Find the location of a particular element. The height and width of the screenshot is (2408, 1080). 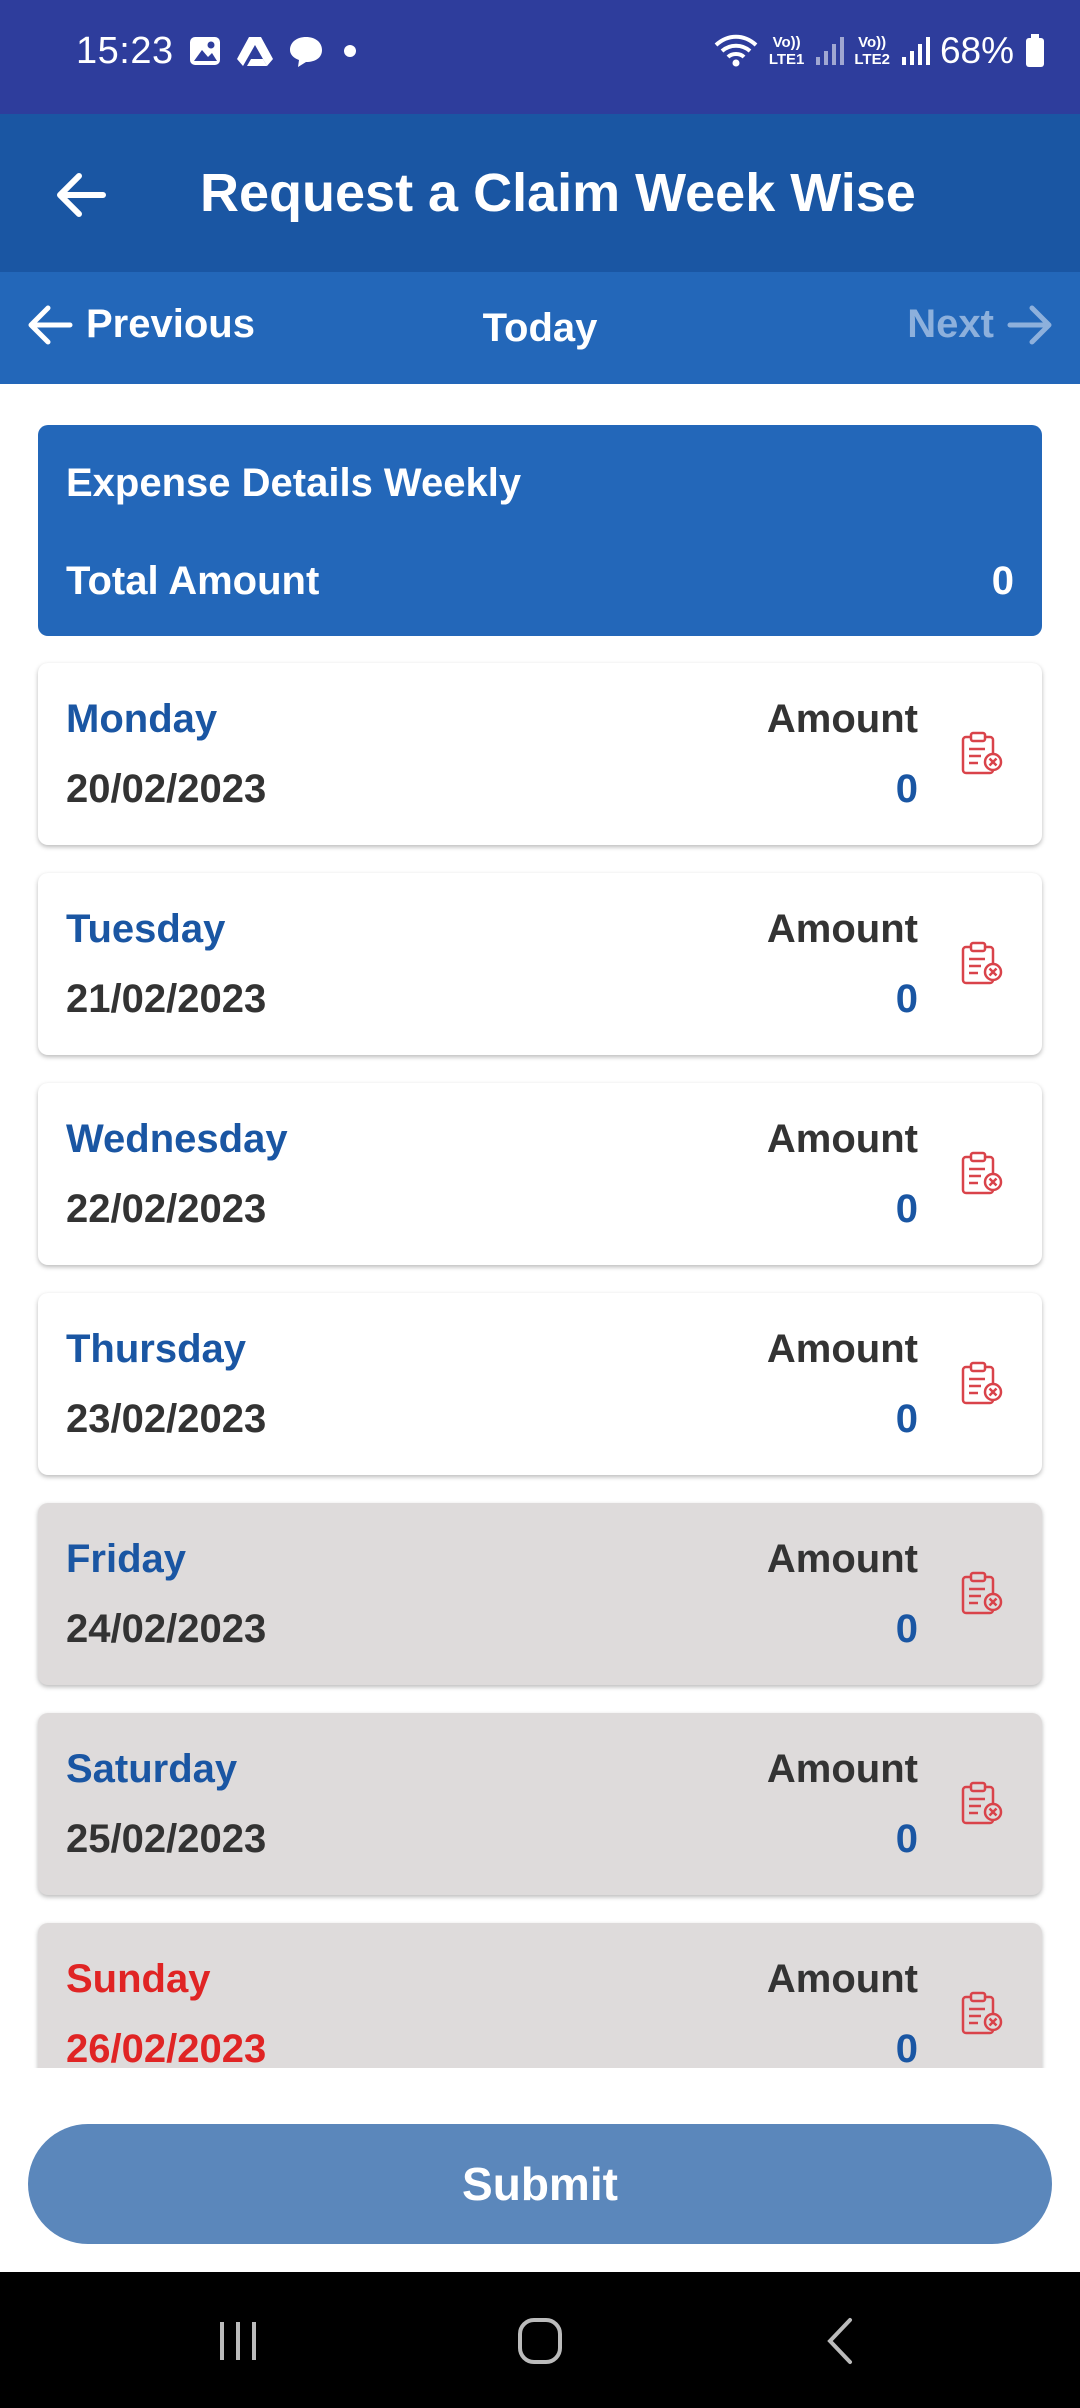

expense-summary-card: Expense Details Weekly Total Amount 0 is located at coordinates (540, 530).